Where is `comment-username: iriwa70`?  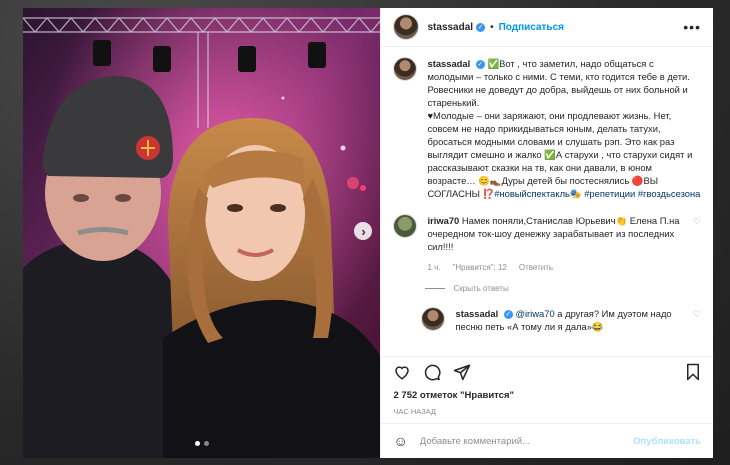
comment-username: iriwa70 is located at coordinates (443, 220).